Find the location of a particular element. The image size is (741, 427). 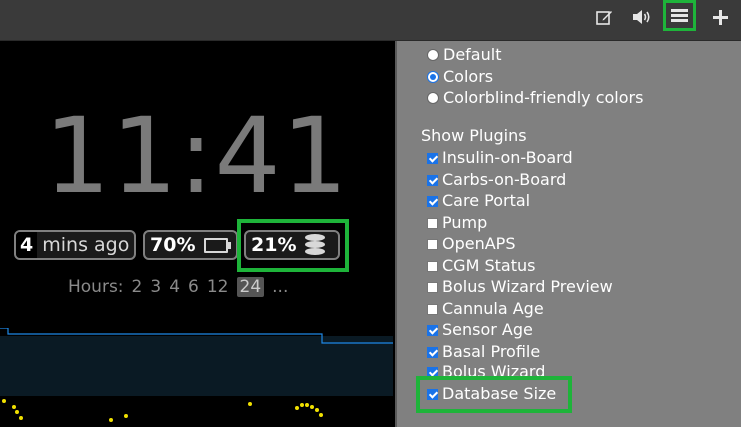

battery-icon is located at coordinates (218, 245).